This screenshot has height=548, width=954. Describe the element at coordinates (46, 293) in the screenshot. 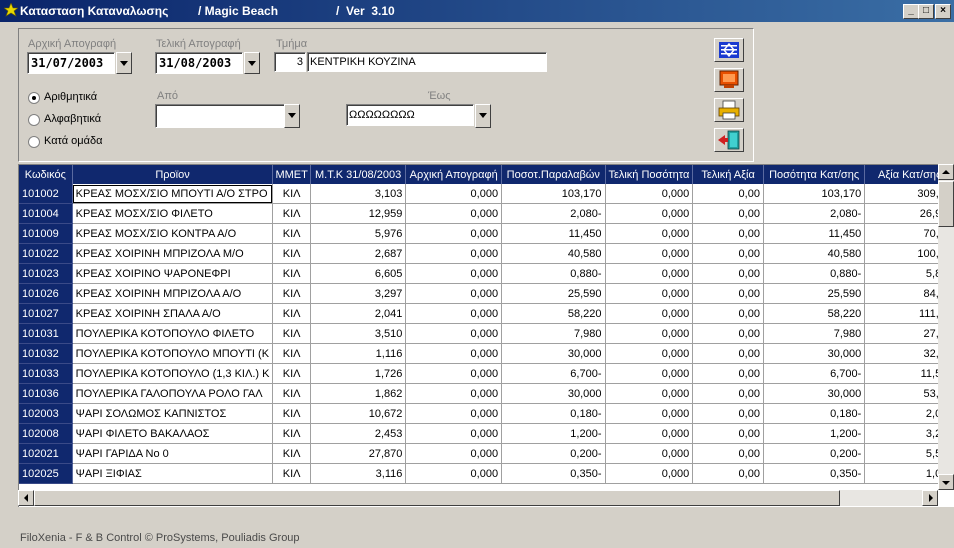

I see `cell-code: 101026` at that location.